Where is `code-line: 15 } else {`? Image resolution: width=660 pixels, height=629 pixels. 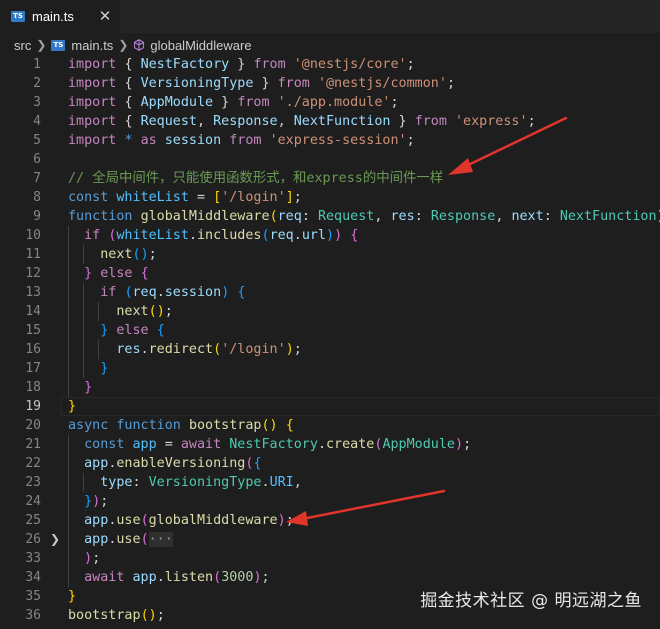 code-line: 15 } else { is located at coordinates (330, 330).